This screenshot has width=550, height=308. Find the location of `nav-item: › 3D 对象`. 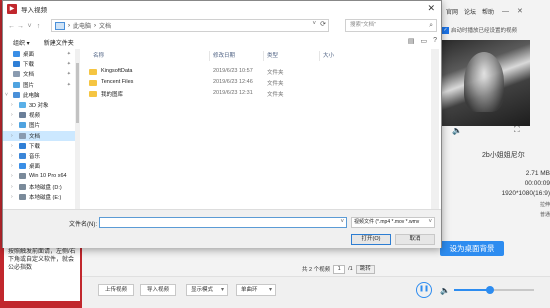

nav-item: › 3D 对象 is located at coordinates (39, 105).